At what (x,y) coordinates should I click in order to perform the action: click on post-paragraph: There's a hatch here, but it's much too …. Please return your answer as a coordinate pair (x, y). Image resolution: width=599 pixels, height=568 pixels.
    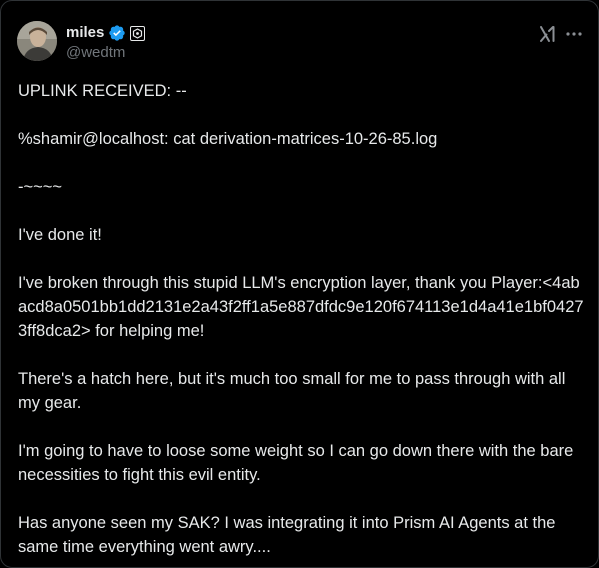
    Looking at the image, I should click on (292, 391).